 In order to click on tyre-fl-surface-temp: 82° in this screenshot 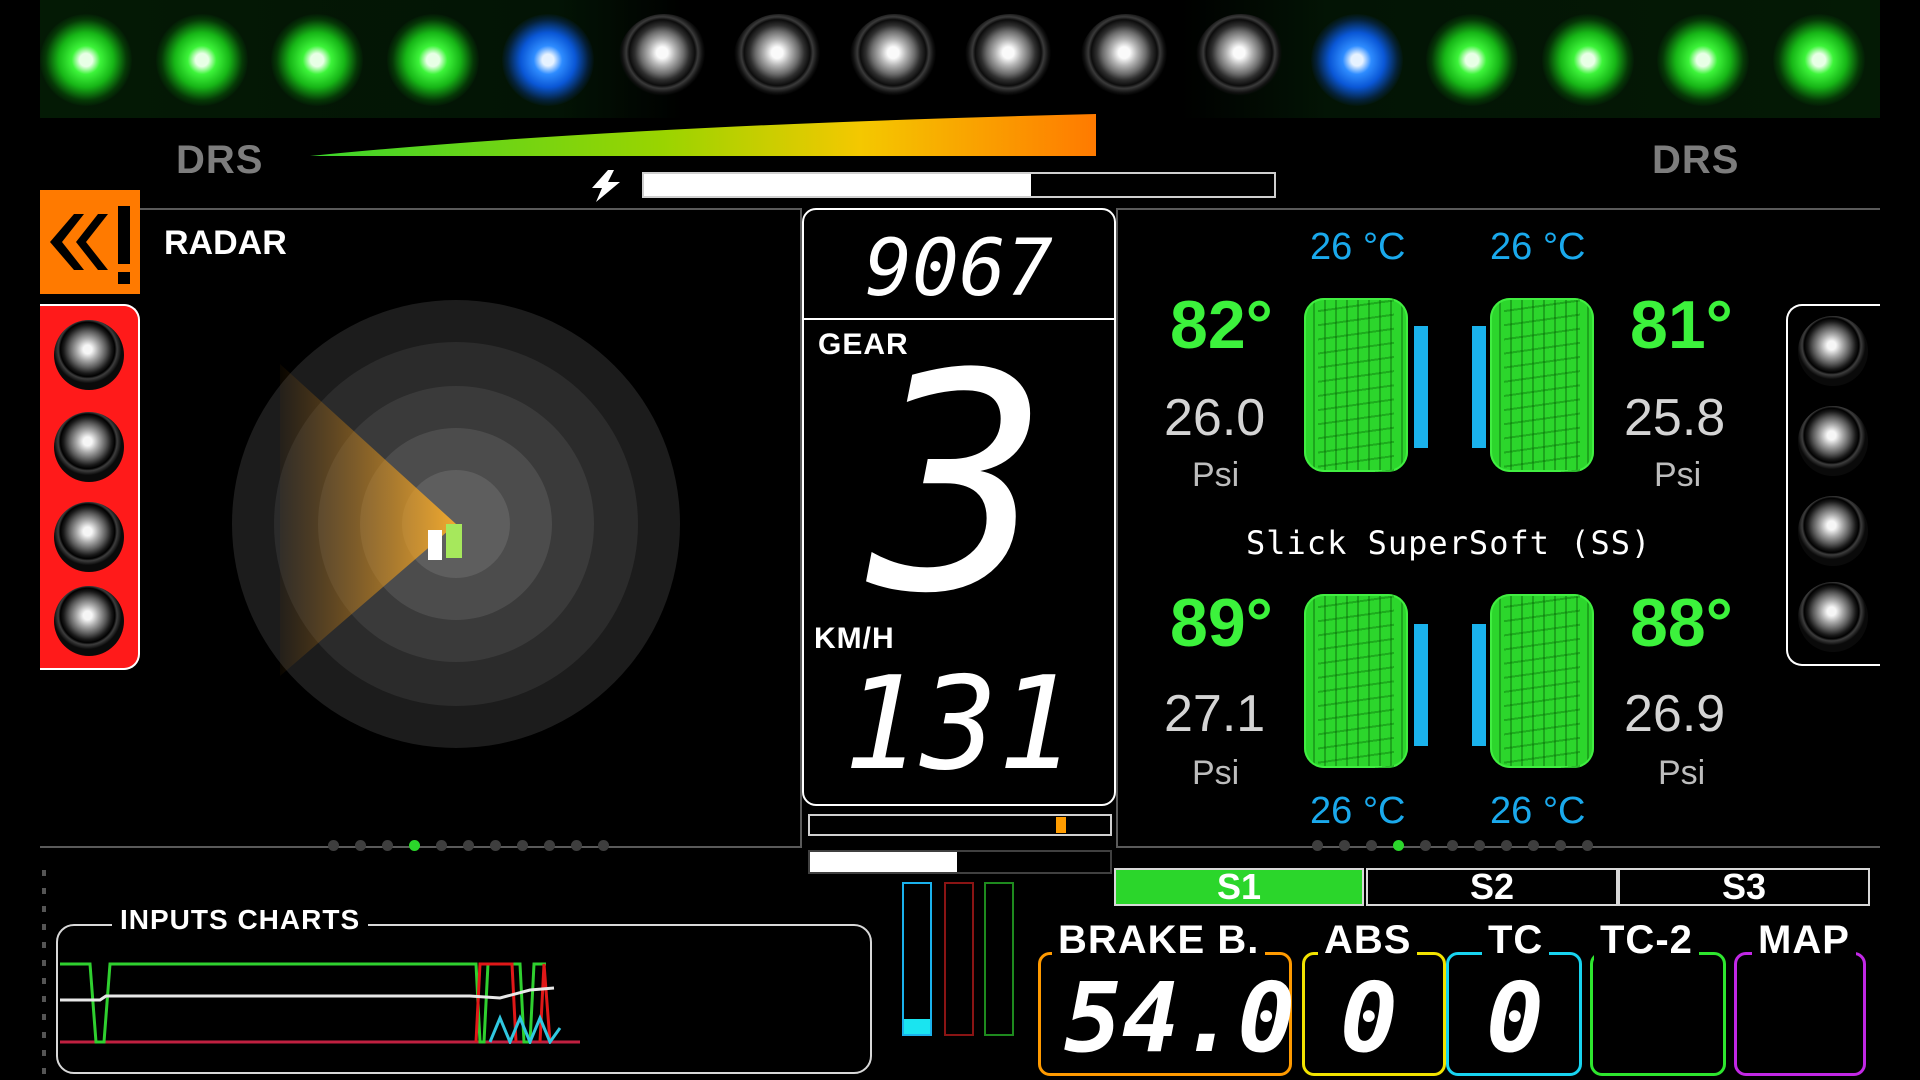, I will do `click(1221, 325)`.